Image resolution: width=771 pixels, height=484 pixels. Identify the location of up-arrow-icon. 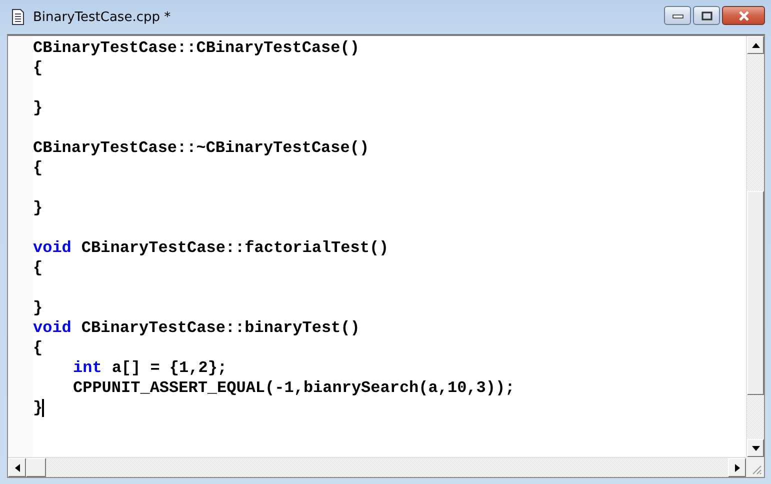
(756, 45).